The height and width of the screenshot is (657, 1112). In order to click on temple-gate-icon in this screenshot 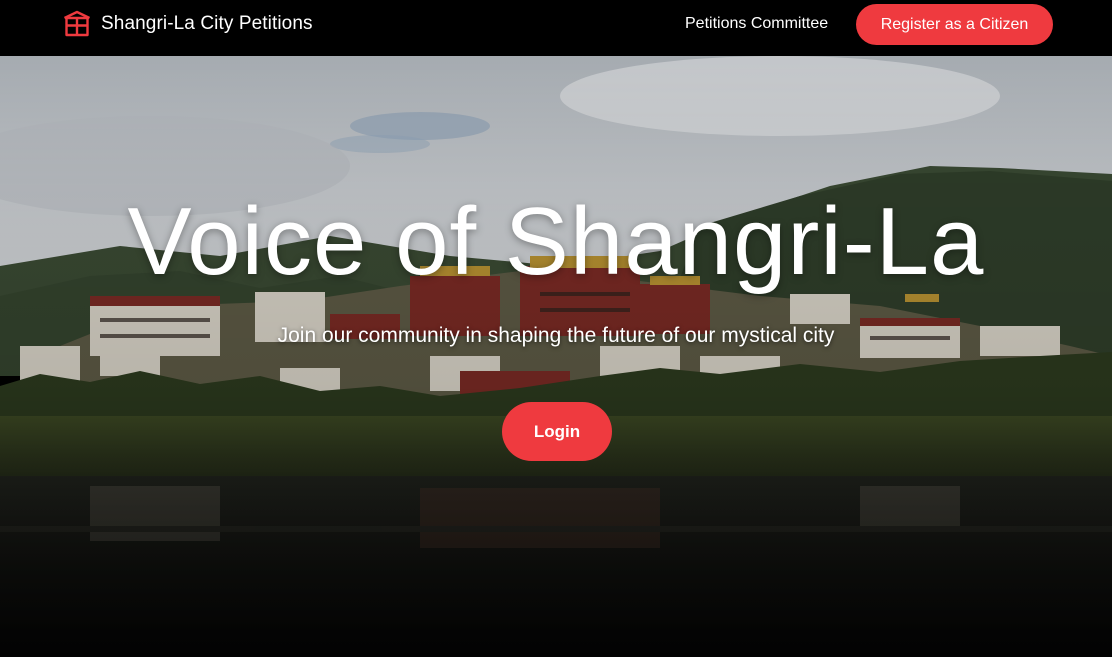, I will do `click(77, 23)`.